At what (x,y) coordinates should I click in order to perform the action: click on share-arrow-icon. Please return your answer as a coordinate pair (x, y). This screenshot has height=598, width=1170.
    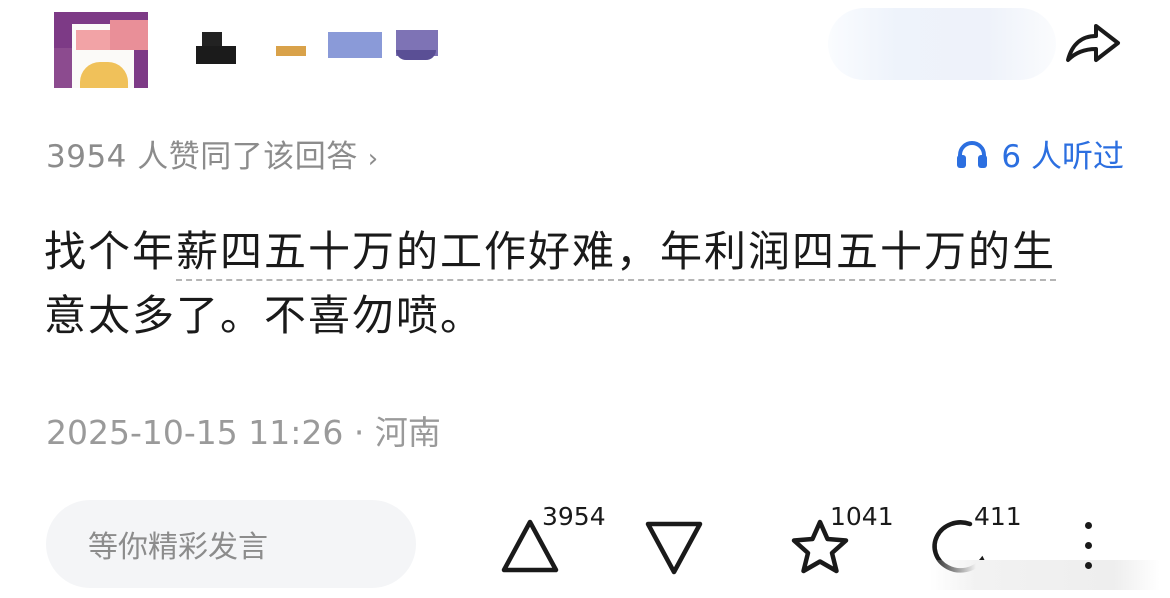
    Looking at the image, I should click on (1093, 43).